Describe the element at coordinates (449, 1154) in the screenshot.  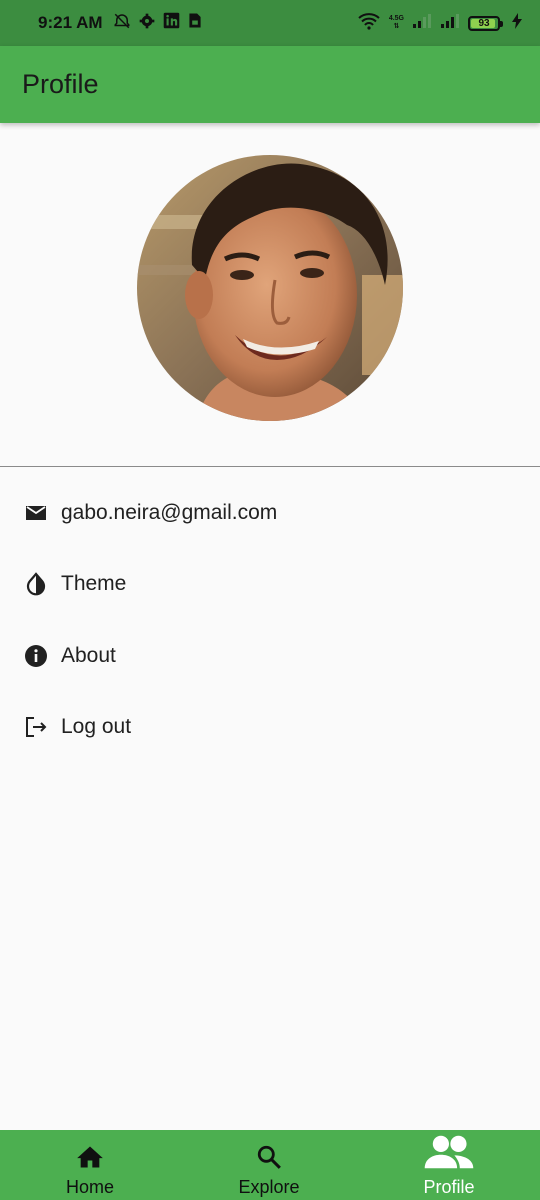
I see `people-icon` at that location.